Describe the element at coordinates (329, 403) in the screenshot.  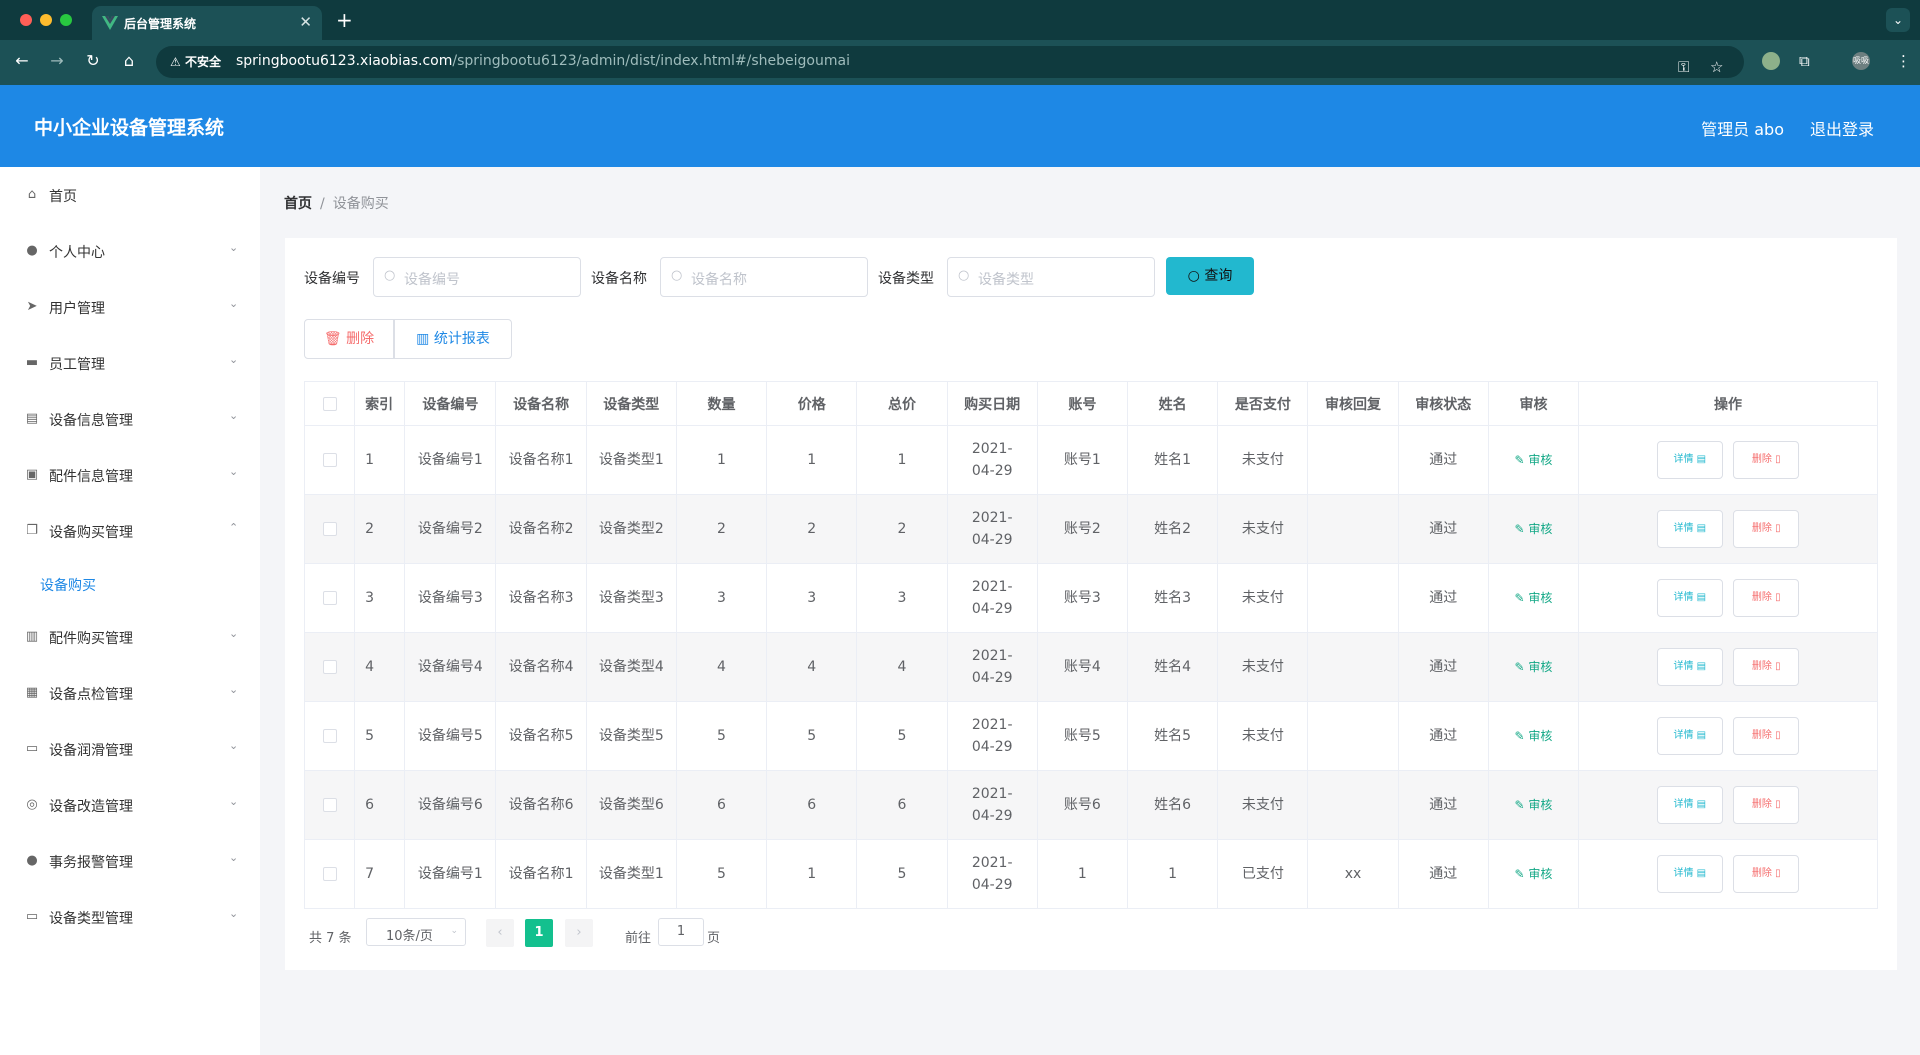
I see `select-all-checkbox` at that location.